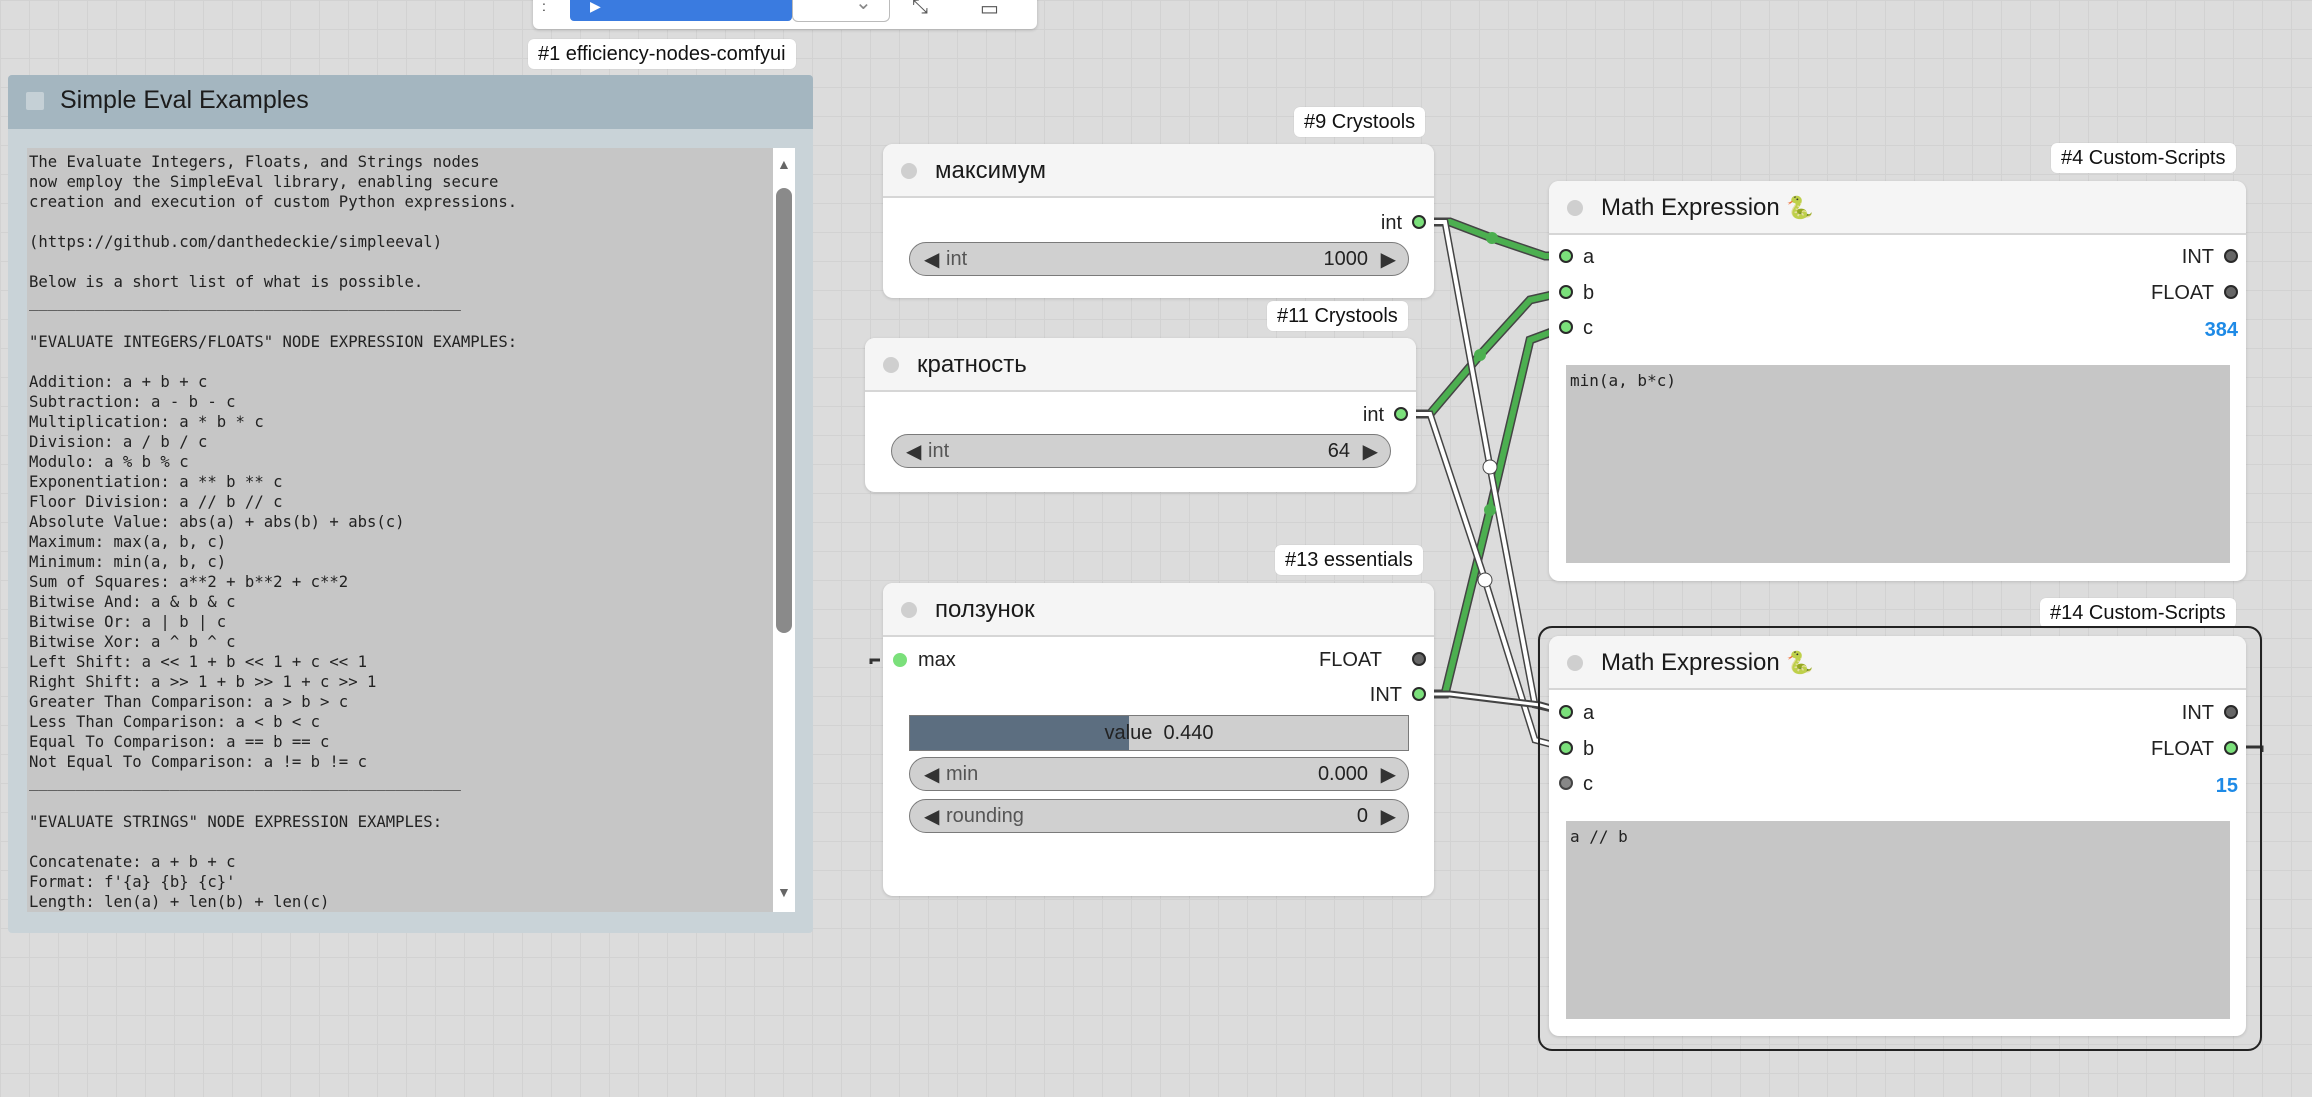  What do you see at coordinates (1128, 733) in the screenshot?
I see `slider-label: value` at bounding box center [1128, 733].